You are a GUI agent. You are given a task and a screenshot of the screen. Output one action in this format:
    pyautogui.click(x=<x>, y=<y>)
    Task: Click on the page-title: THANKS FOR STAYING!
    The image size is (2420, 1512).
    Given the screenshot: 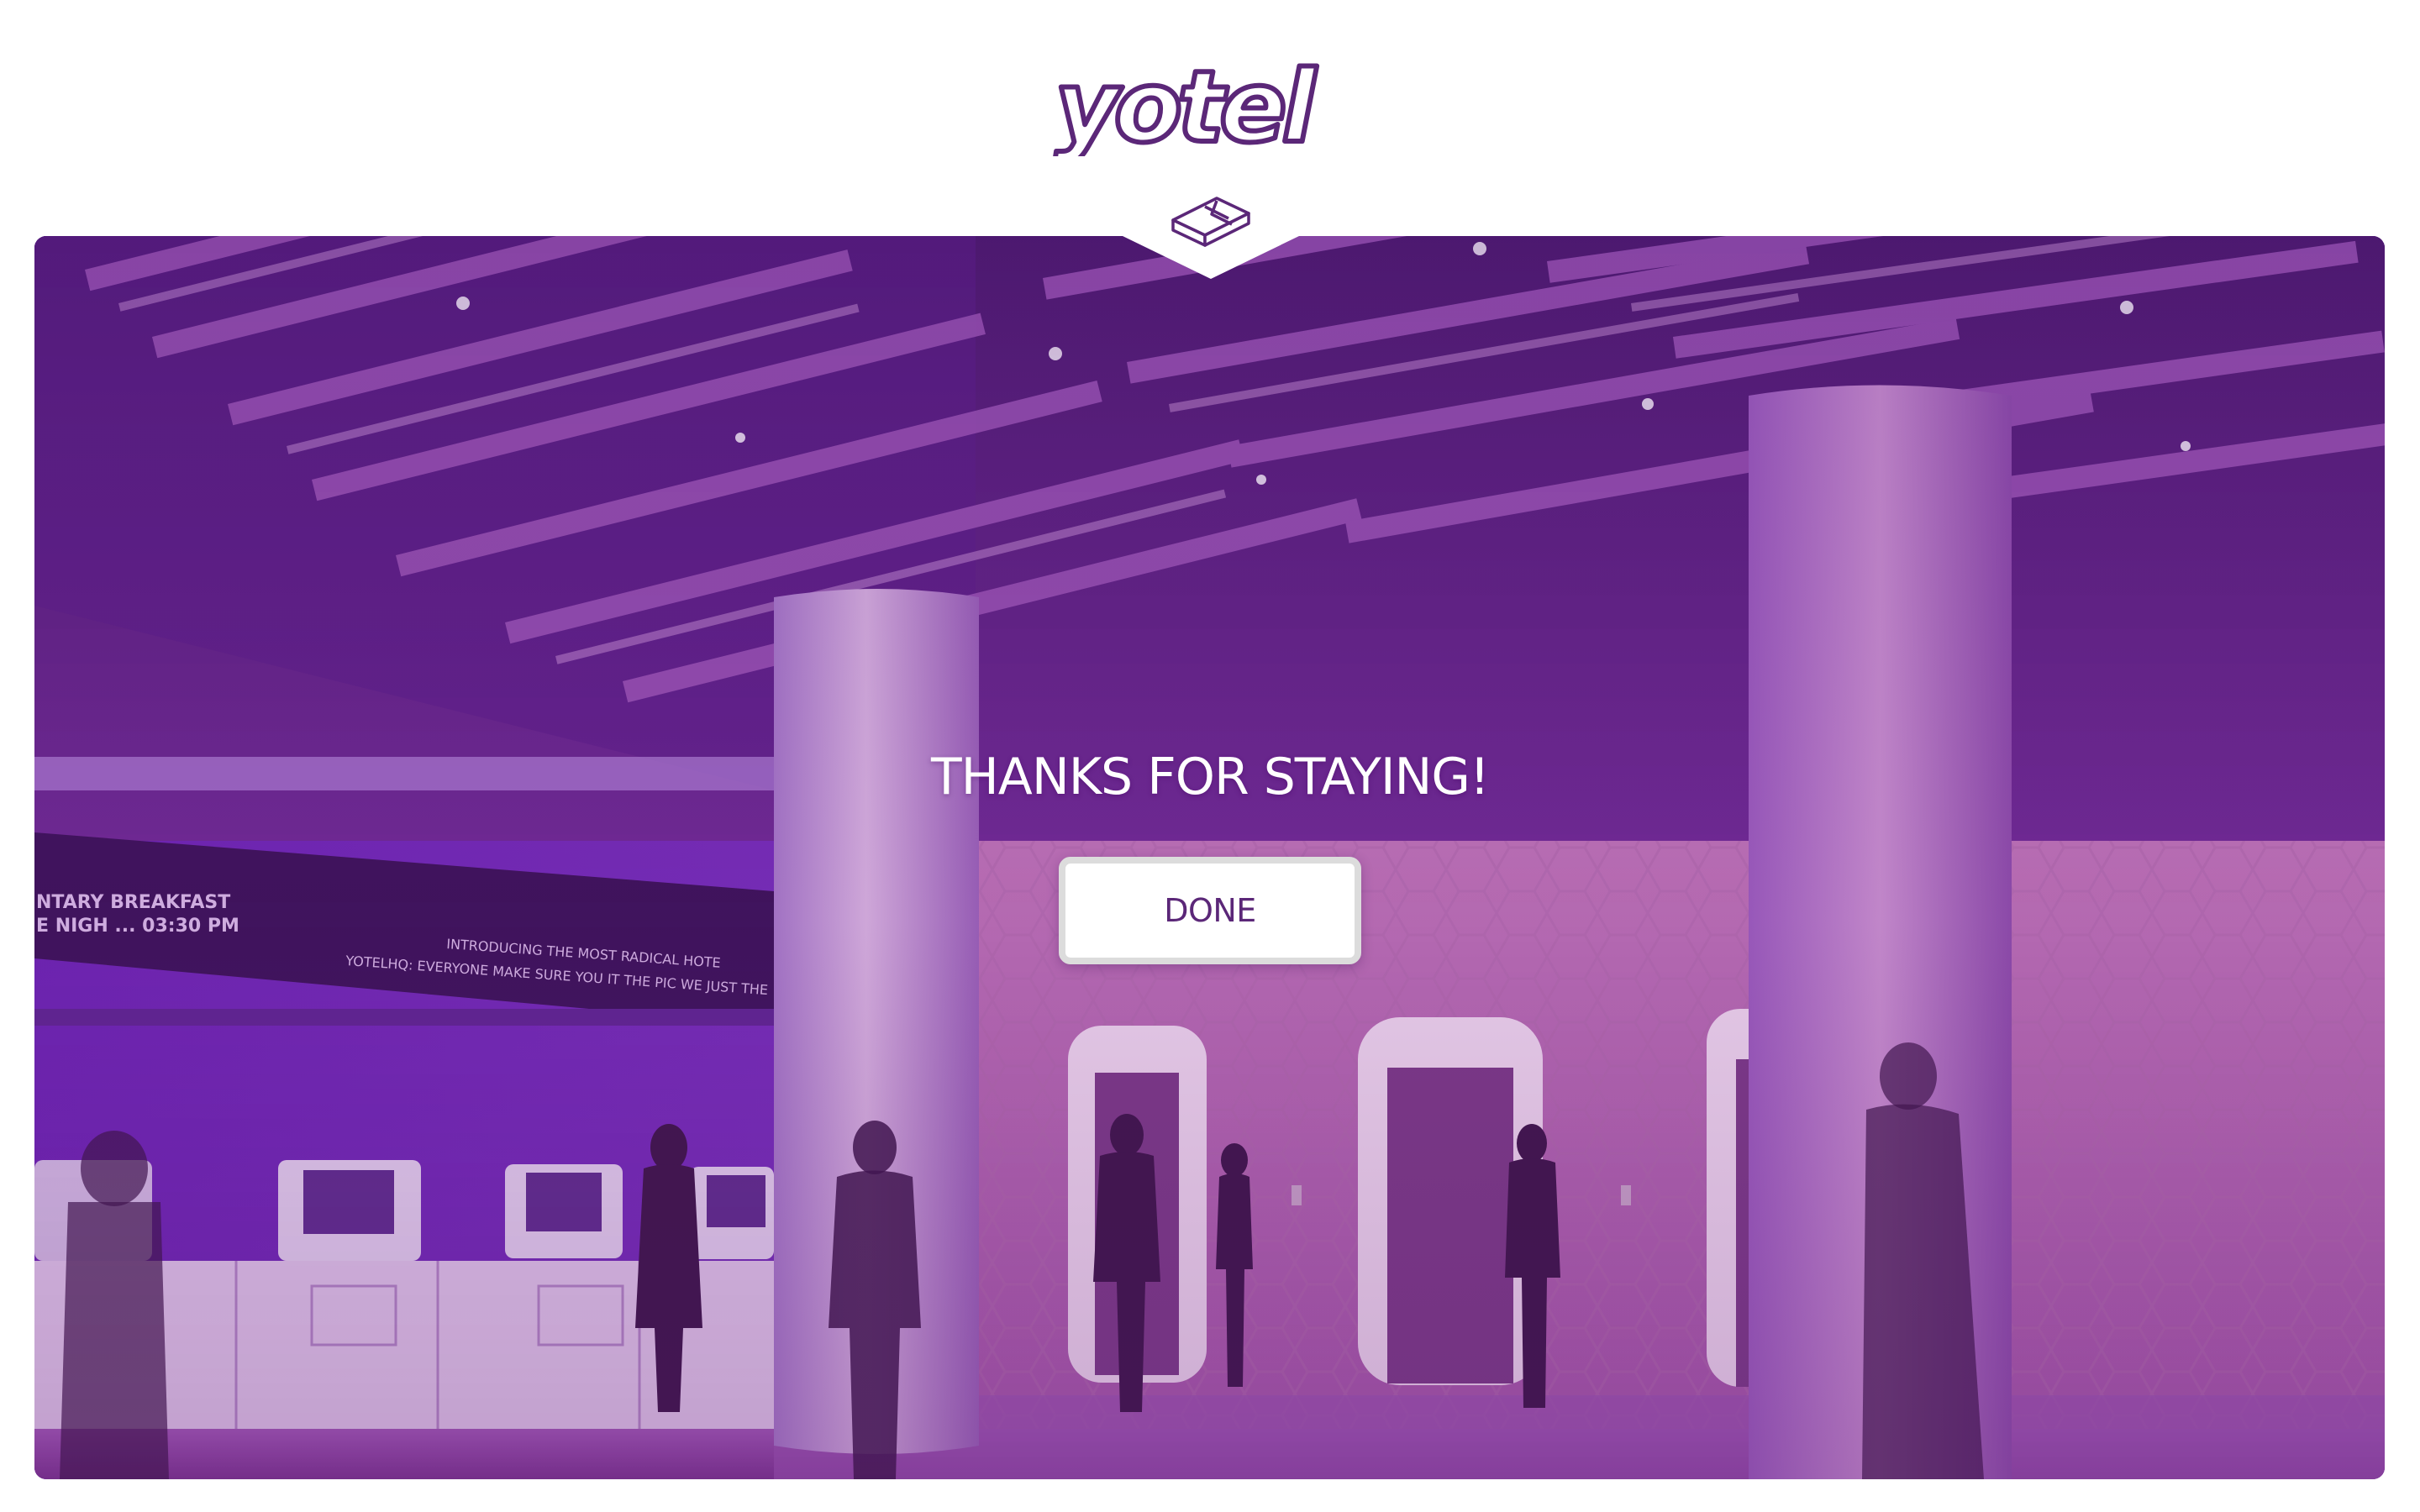 What is the action you would take?
    pyautogui.click(x=1210, y=777)
    